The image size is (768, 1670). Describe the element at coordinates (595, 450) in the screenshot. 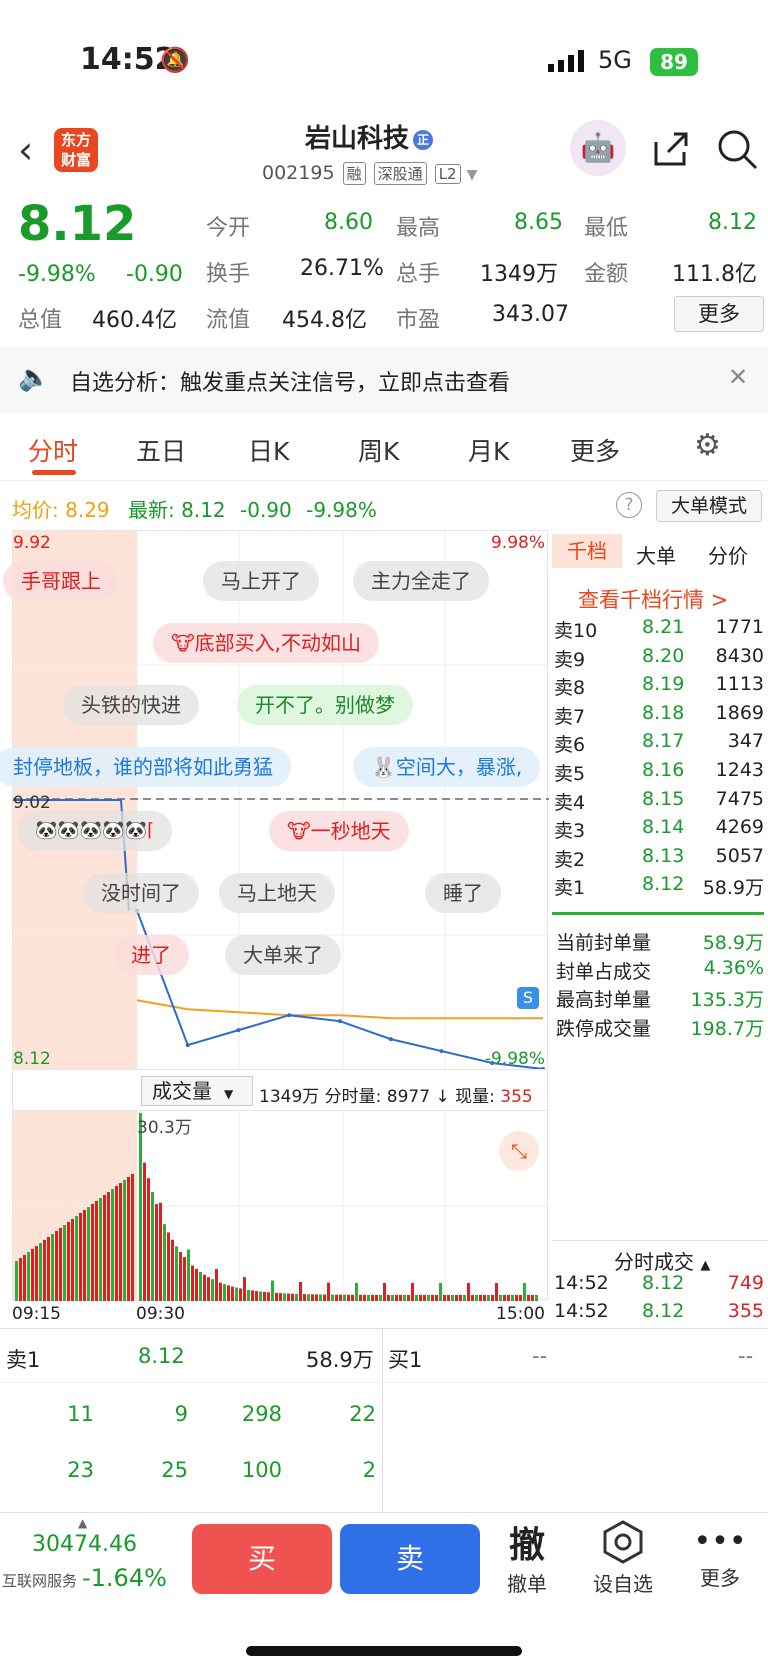

I see `tab-more: 更多` at that location.